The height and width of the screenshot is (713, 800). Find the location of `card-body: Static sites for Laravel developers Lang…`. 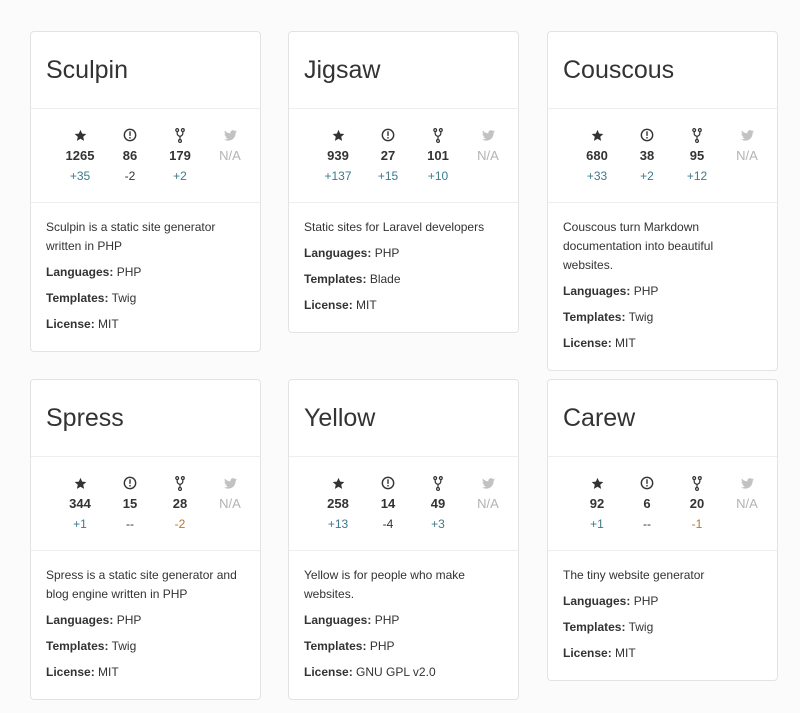

card-body: Static sites for Laravel developers Lang… is located at coordinates (403, 267).